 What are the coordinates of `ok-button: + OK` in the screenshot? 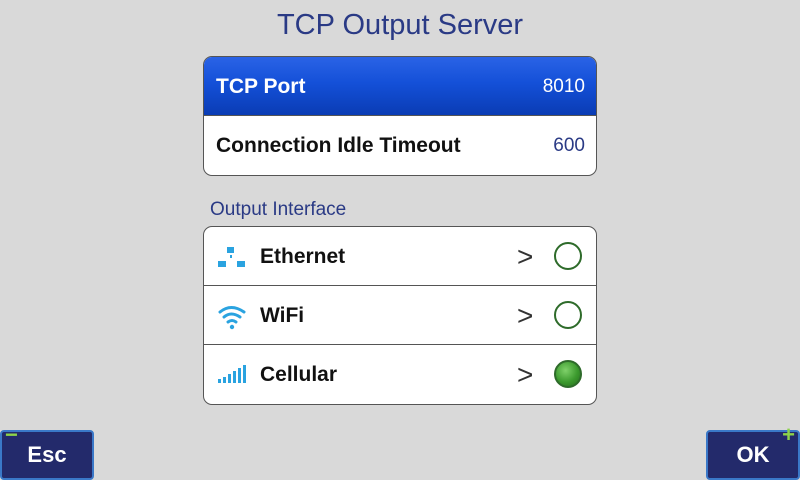 It's located at (753, 452).